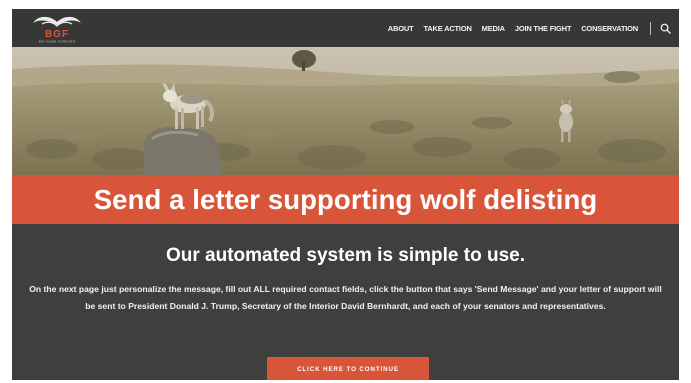 The height and width of the screenshot is (383, 691). I want to click on nav-take-action: TAKE ACTION, so click(447, 28).